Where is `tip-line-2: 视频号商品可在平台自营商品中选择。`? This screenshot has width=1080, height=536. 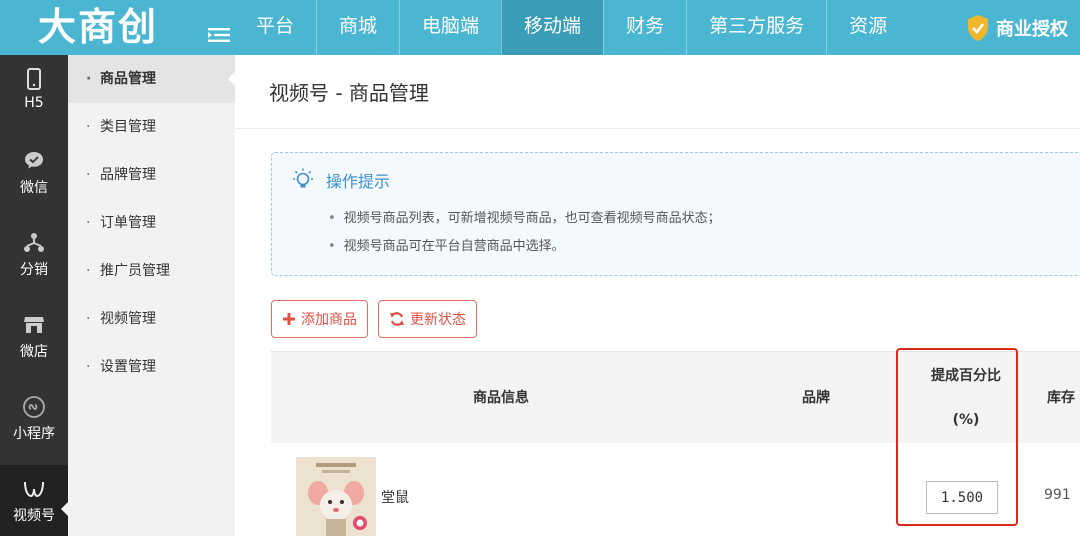 tip-line-2: 视频号商品可在平台自营商品中选择。 is located at coordinates (446, 244).